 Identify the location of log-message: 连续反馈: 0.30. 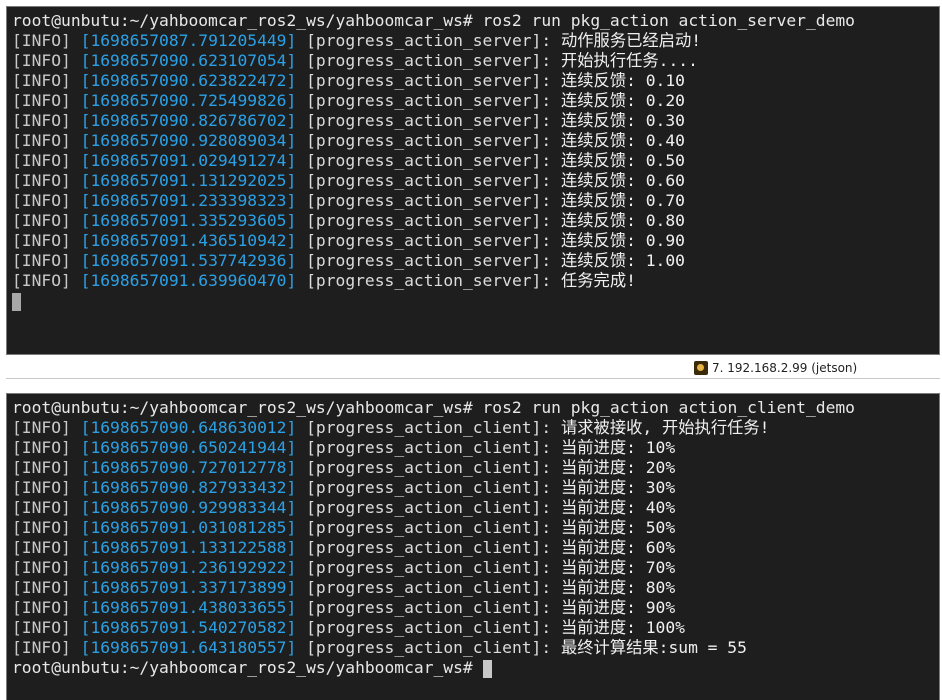
(622, 120).